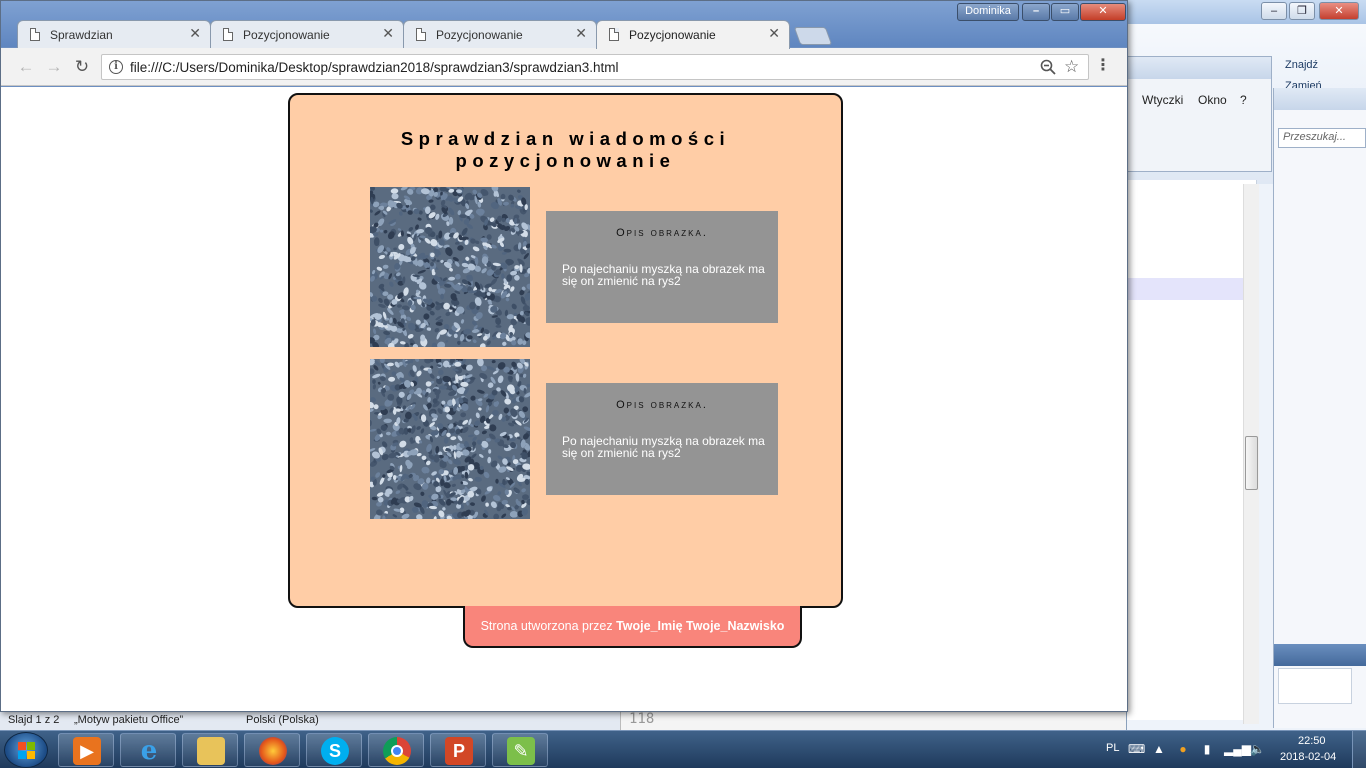 This screenshot has width=1366, height=768. What do you see at coordinates (813, 36) in the screenshot?
I see `new-tab-button` at bounding box center [813, 36].